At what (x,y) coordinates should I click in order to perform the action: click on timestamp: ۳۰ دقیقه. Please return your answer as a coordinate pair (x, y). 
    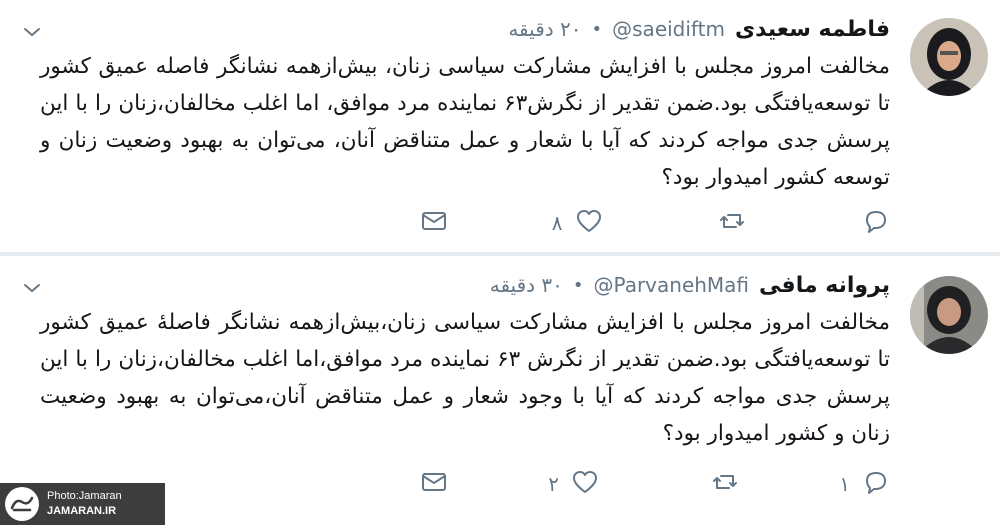
    Looking at the image, I should click on (526, 285).